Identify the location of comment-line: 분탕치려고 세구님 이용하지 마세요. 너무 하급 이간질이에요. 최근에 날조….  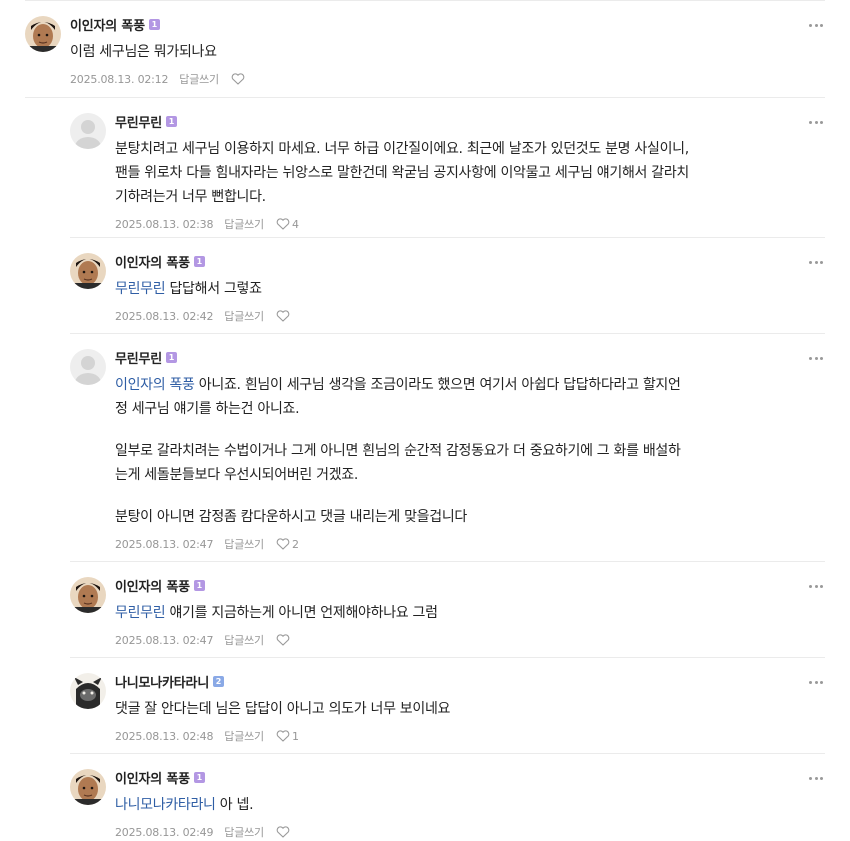
(402, 149).